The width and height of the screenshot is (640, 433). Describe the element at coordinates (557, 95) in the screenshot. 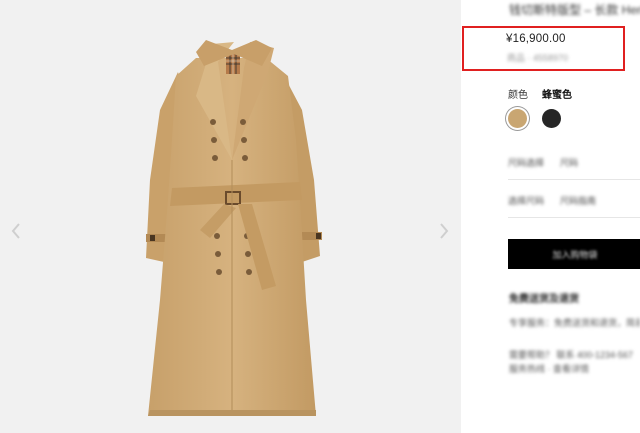

I see `selected-color-name: 蜂蜜色` at that location.